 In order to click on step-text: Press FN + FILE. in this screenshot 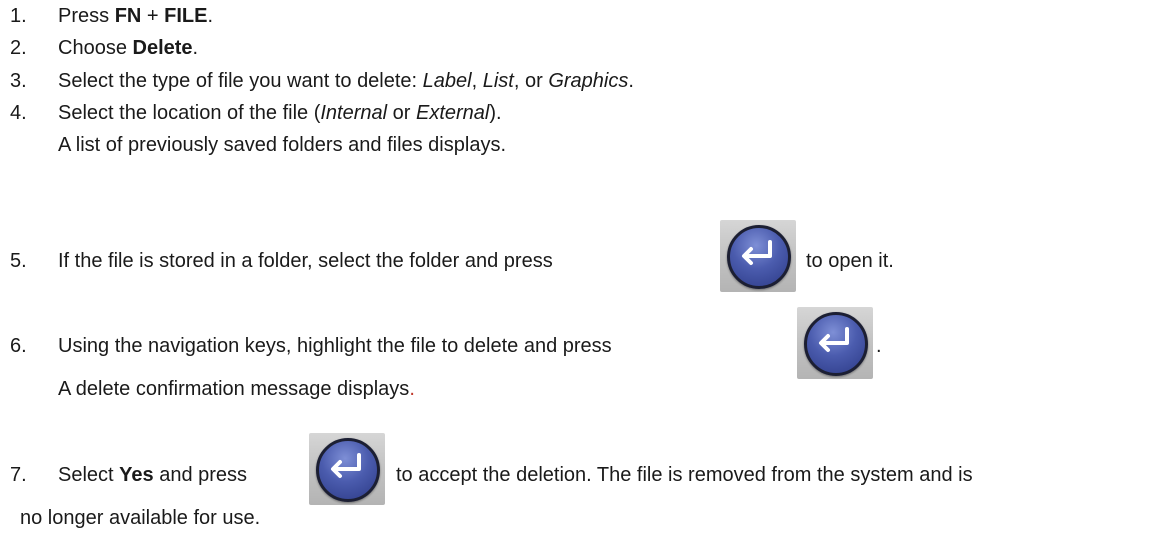, I will do `click(136, 16)`.